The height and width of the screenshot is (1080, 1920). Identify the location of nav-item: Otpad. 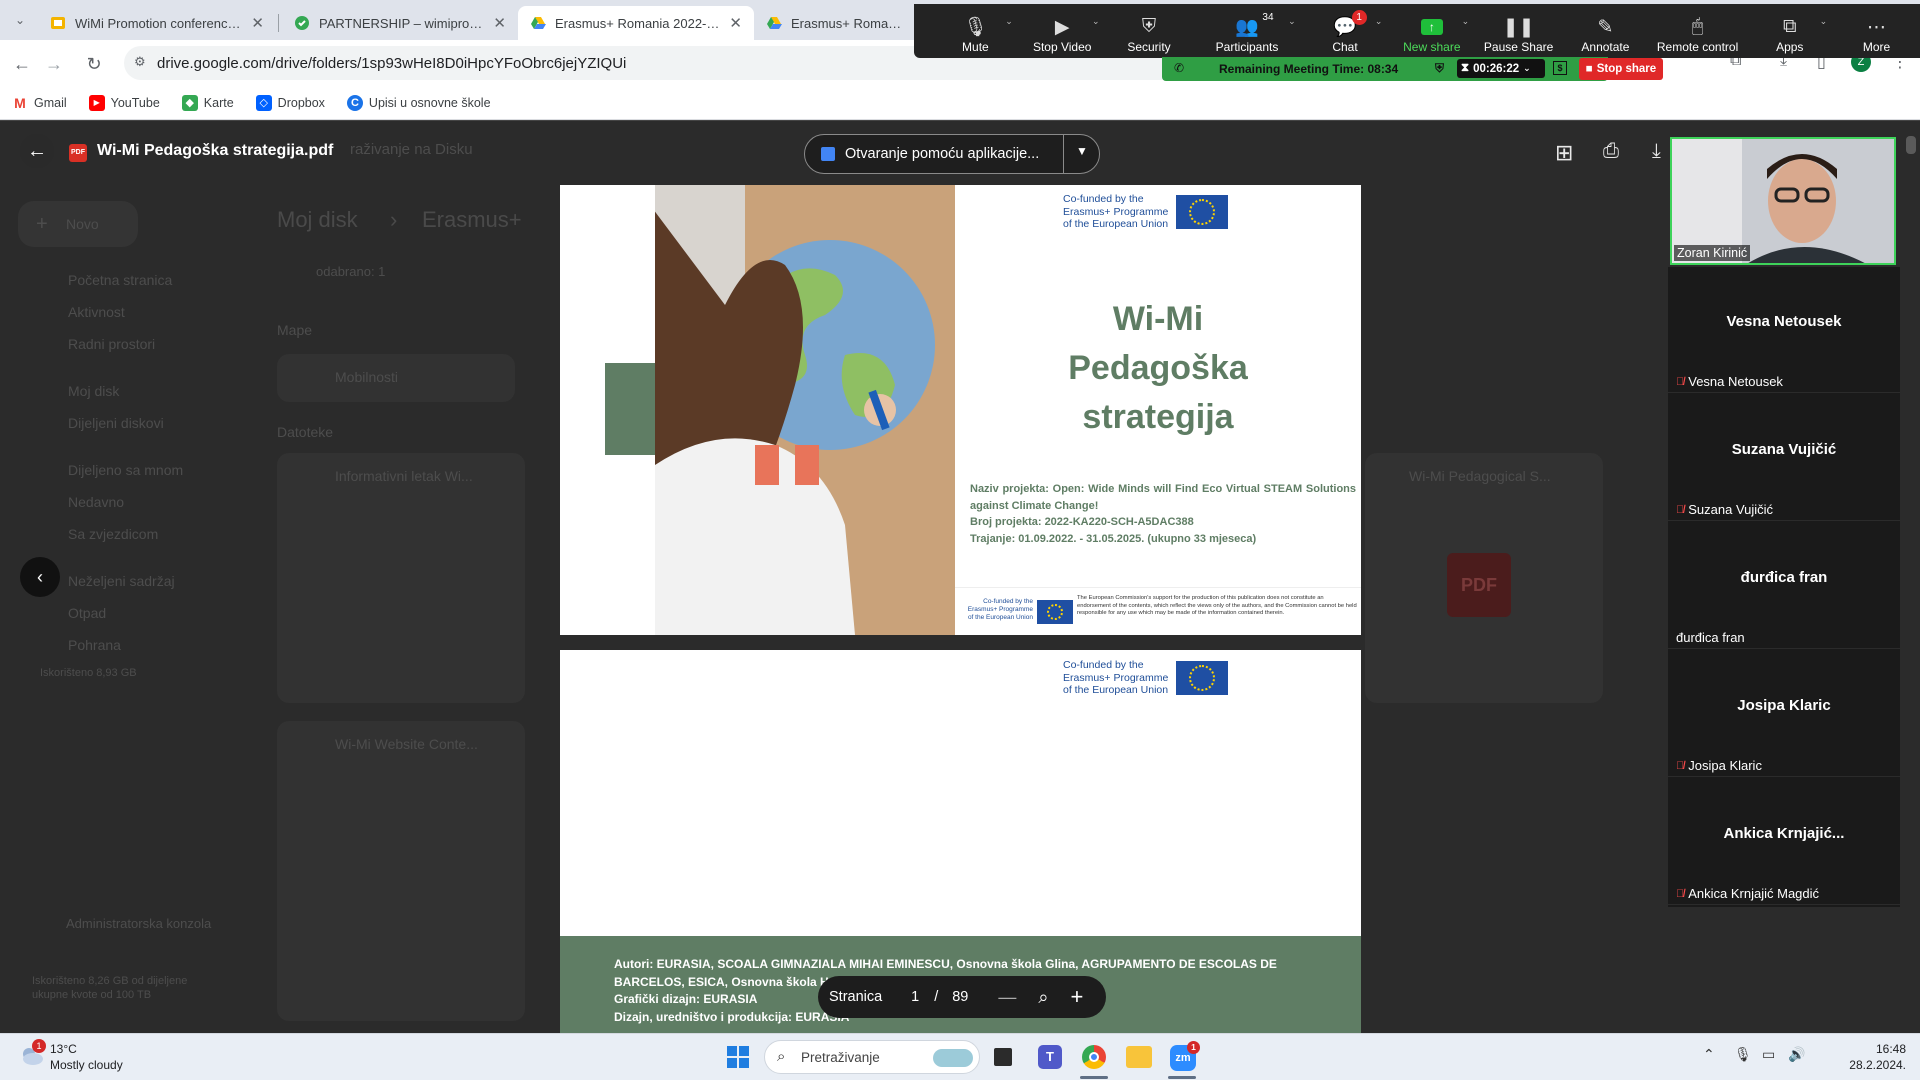
(87, 613).